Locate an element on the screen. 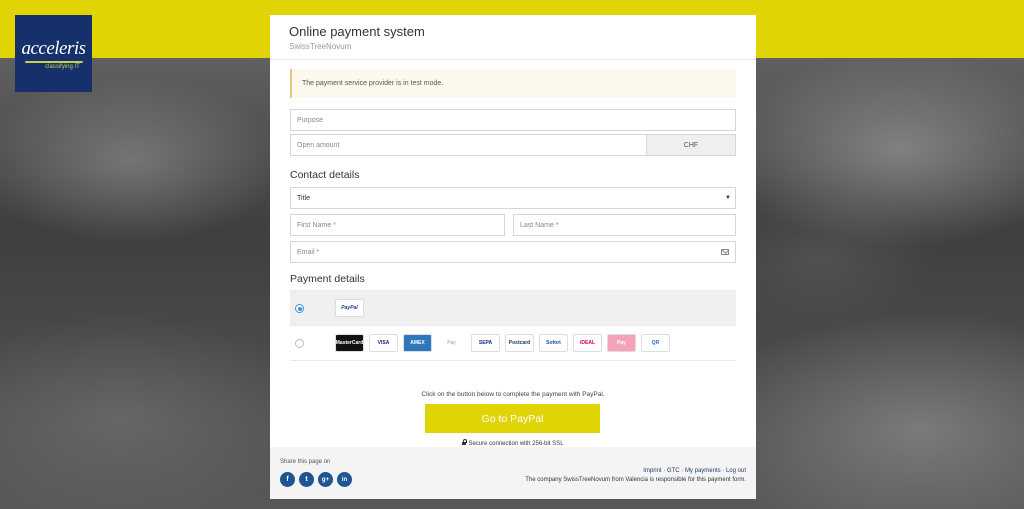 This screenshot has height=509, width=1024. caret-down-icon: ▼ is located at coordinates (728, 198).